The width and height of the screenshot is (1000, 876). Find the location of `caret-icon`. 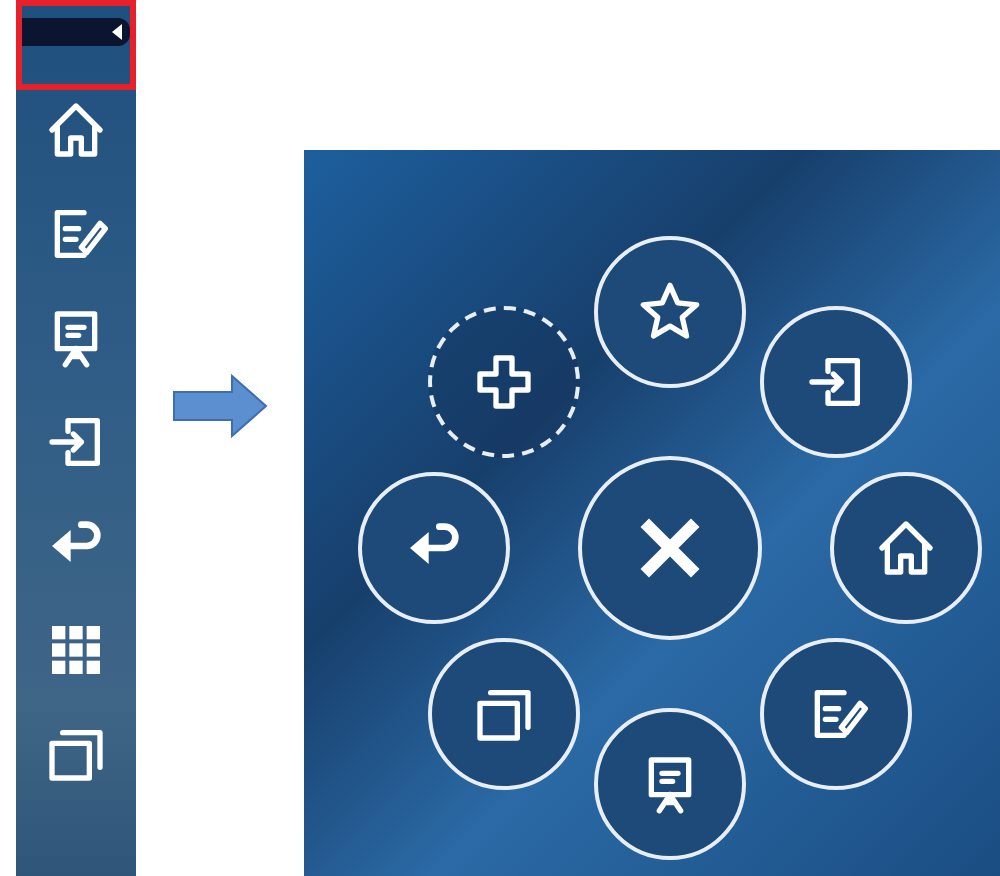

caret-icon is located at coordinates (117, 32).